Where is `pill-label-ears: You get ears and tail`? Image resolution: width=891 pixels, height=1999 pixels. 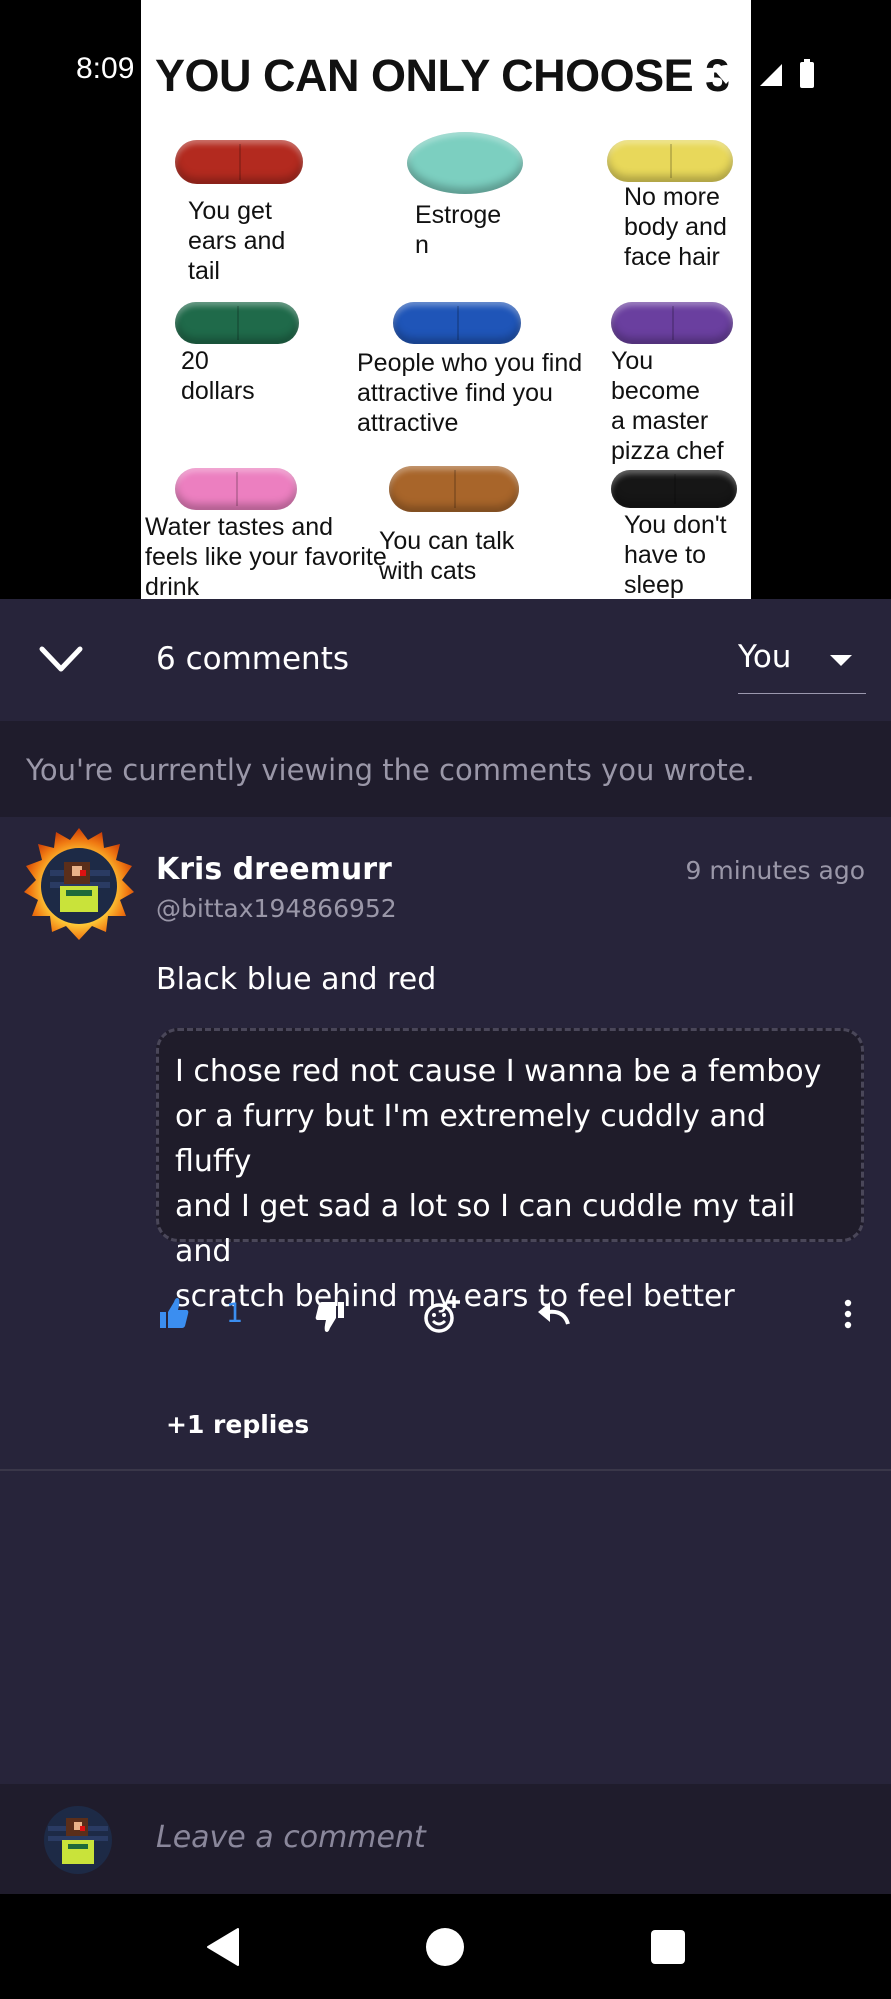 pill-label-ears: You get ears and tail is located at coordinates (237, 241).